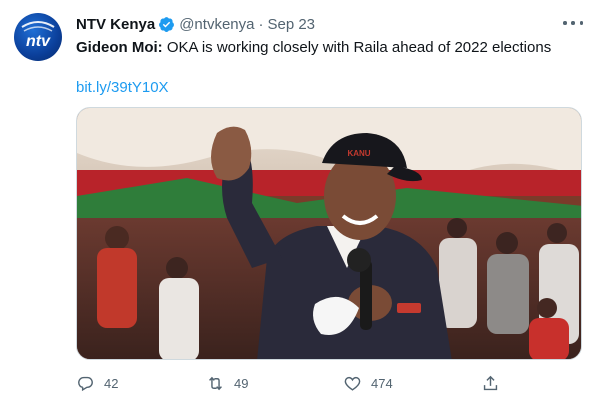 This screenshot has height=407, width=599. I want to click on like-button: 474, so click(368, 383).